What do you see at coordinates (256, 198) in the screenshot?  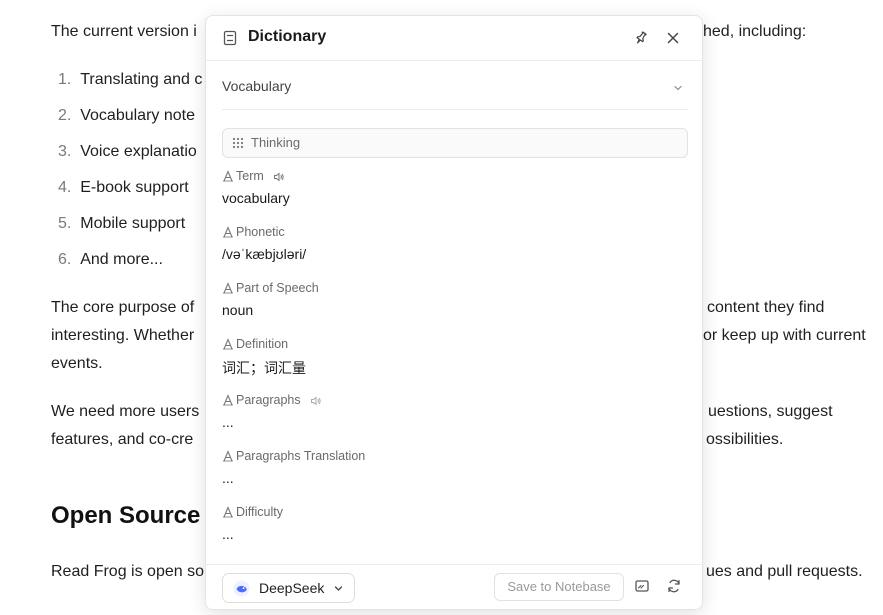 I see `field-value: vocabulary` at bounding box center [256, 198].